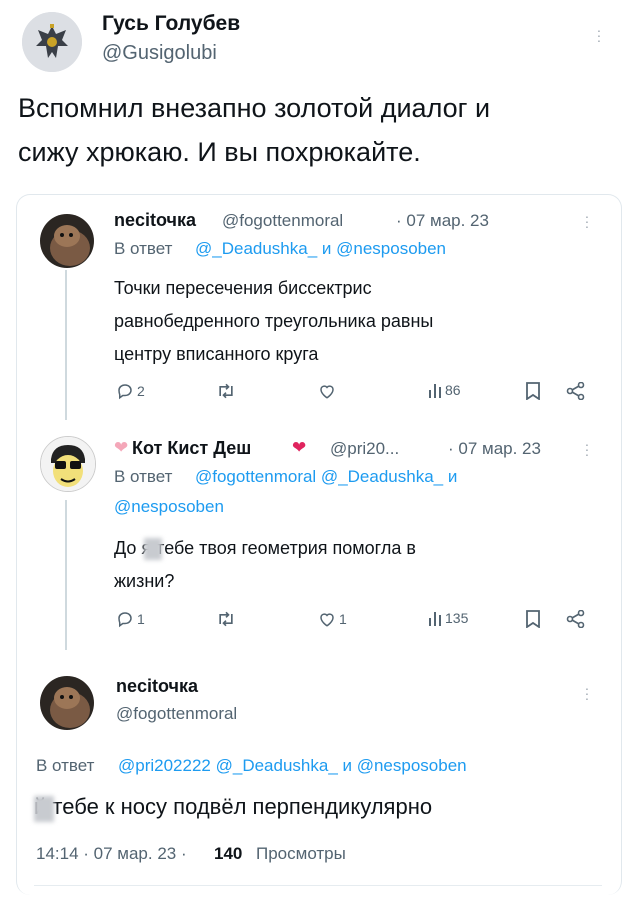 This screenshot has width=636, height=900. Describe the element at coordinates (169, 507) in the screenshot. I see `tweet2-reply-users-line2: @nesposoben` at that location.